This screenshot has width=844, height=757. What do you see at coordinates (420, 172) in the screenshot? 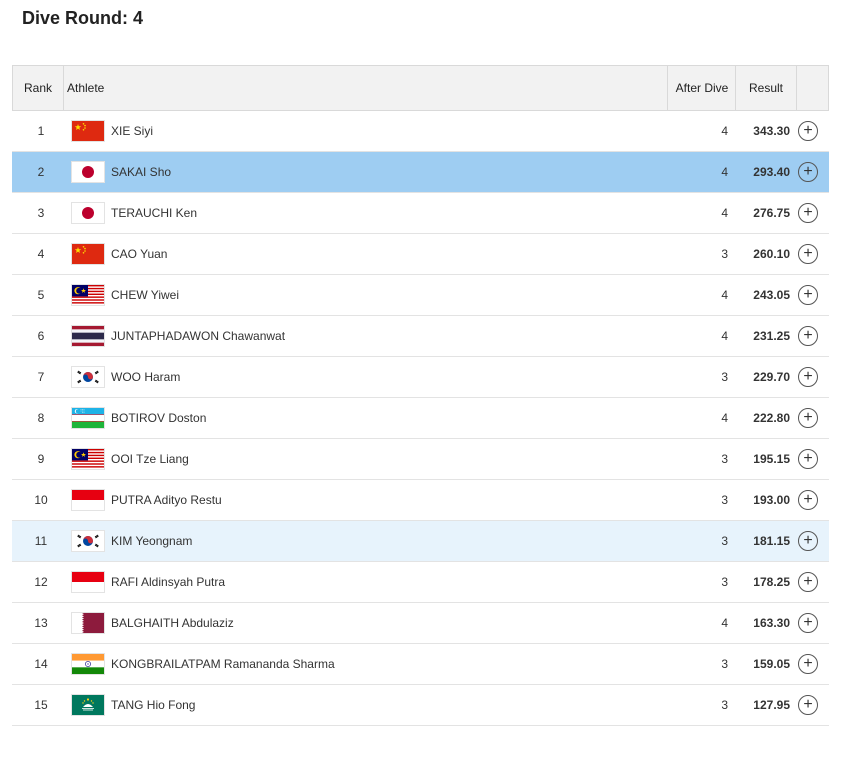
I see `table-row: 2 SAKAI Sho 4 293.40 +` at bounding box center [420, 172].